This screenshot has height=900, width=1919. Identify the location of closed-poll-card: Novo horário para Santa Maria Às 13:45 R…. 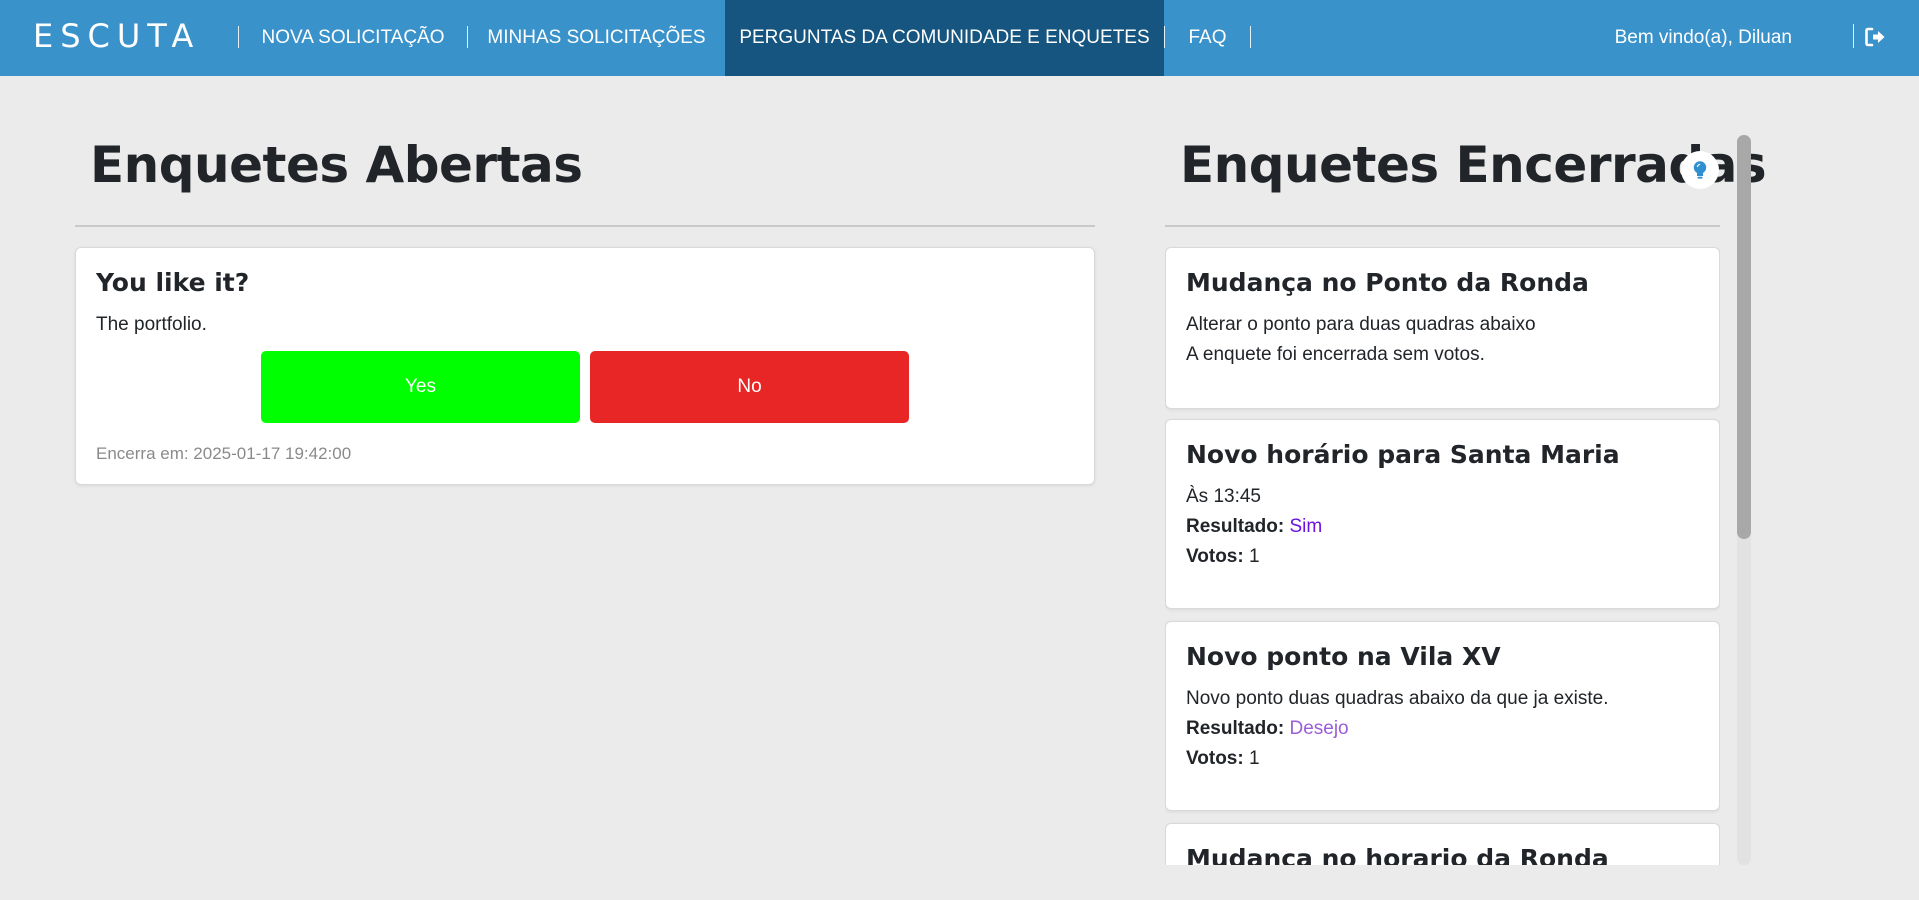
(1442, 514).